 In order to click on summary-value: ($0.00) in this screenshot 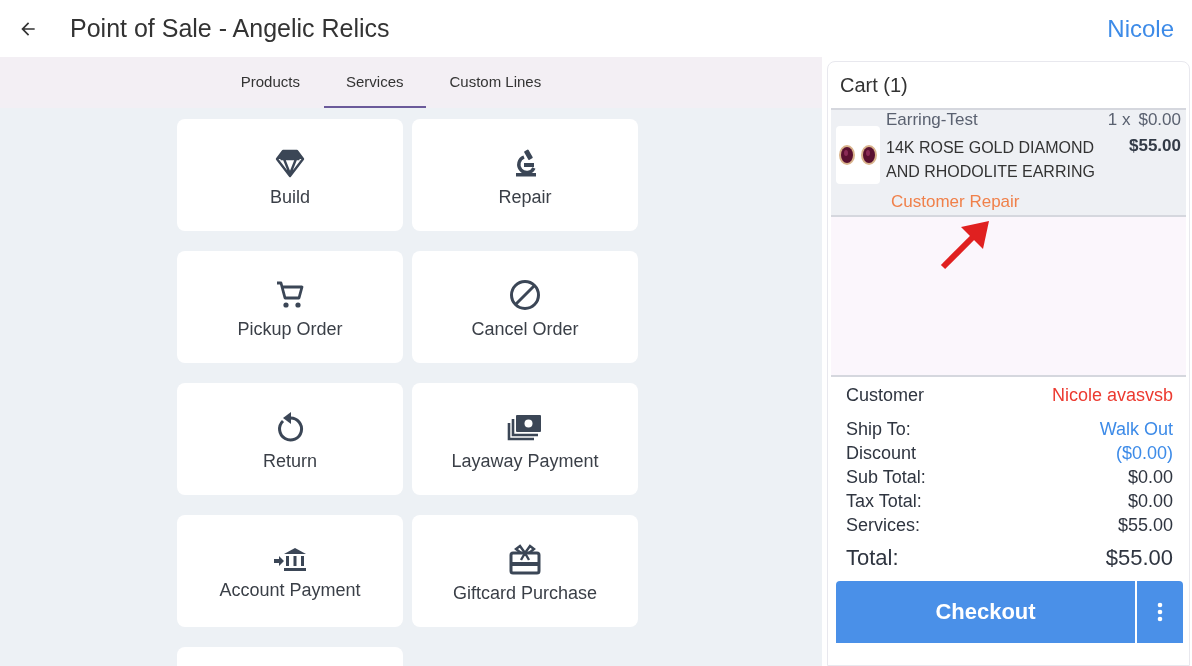, I will do `click(1144, 453)`.